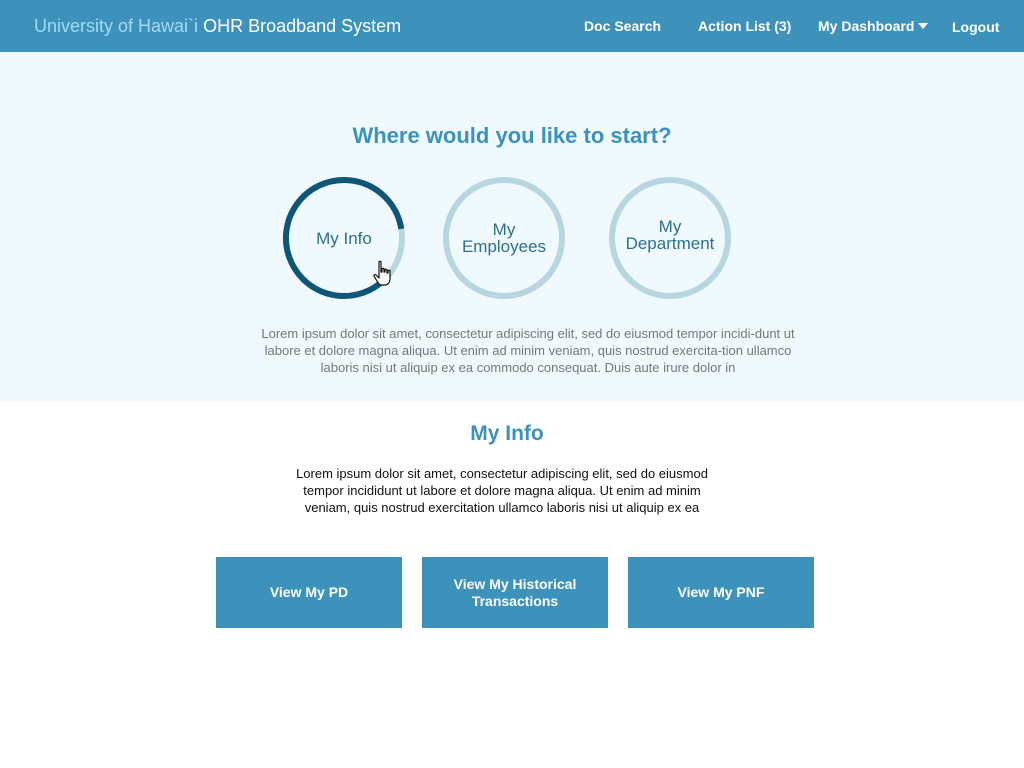  What do you see at coordinates (670, 226) in the screenshot?
I see `option-my-department-line1: My` at bounding box center [670, 226].